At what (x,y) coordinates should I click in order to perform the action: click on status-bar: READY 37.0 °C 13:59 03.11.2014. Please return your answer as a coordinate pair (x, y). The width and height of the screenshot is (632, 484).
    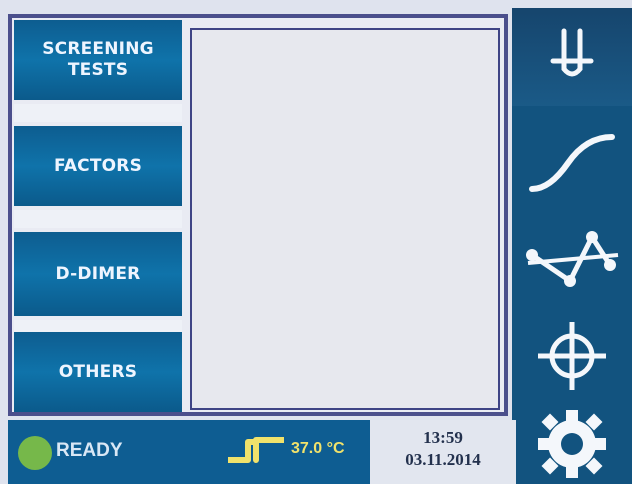
    Looking at the image, I should click on (262, 452).